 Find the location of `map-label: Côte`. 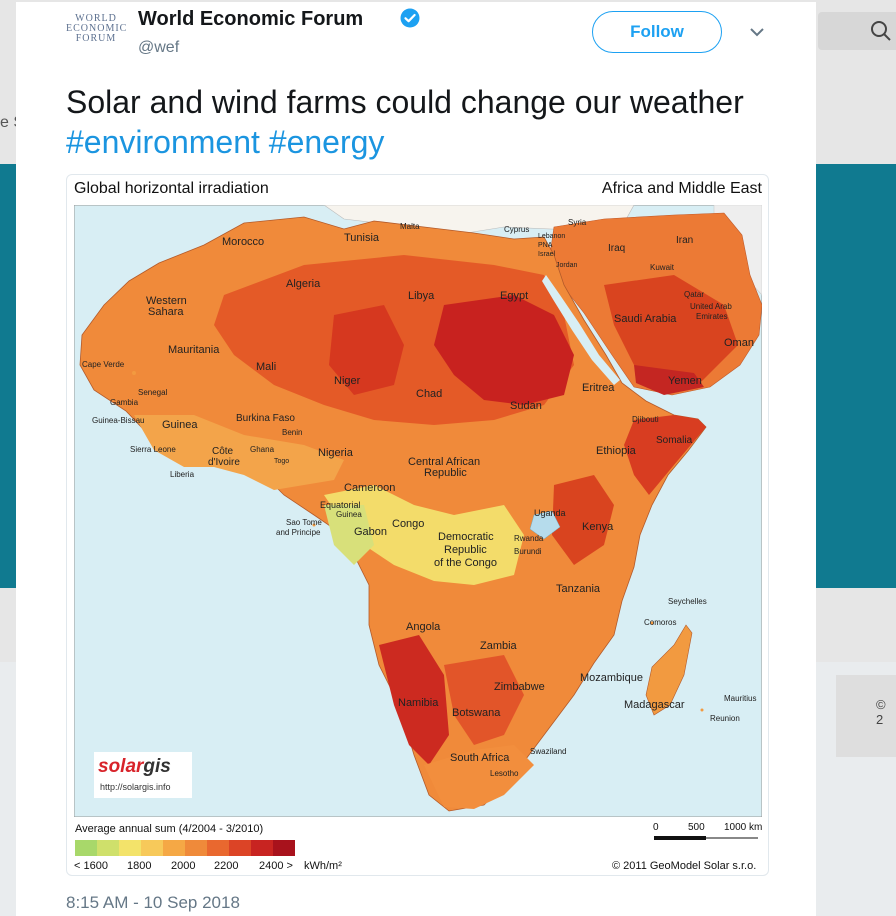

map-label: Côte is located at coordinates (223, 451).